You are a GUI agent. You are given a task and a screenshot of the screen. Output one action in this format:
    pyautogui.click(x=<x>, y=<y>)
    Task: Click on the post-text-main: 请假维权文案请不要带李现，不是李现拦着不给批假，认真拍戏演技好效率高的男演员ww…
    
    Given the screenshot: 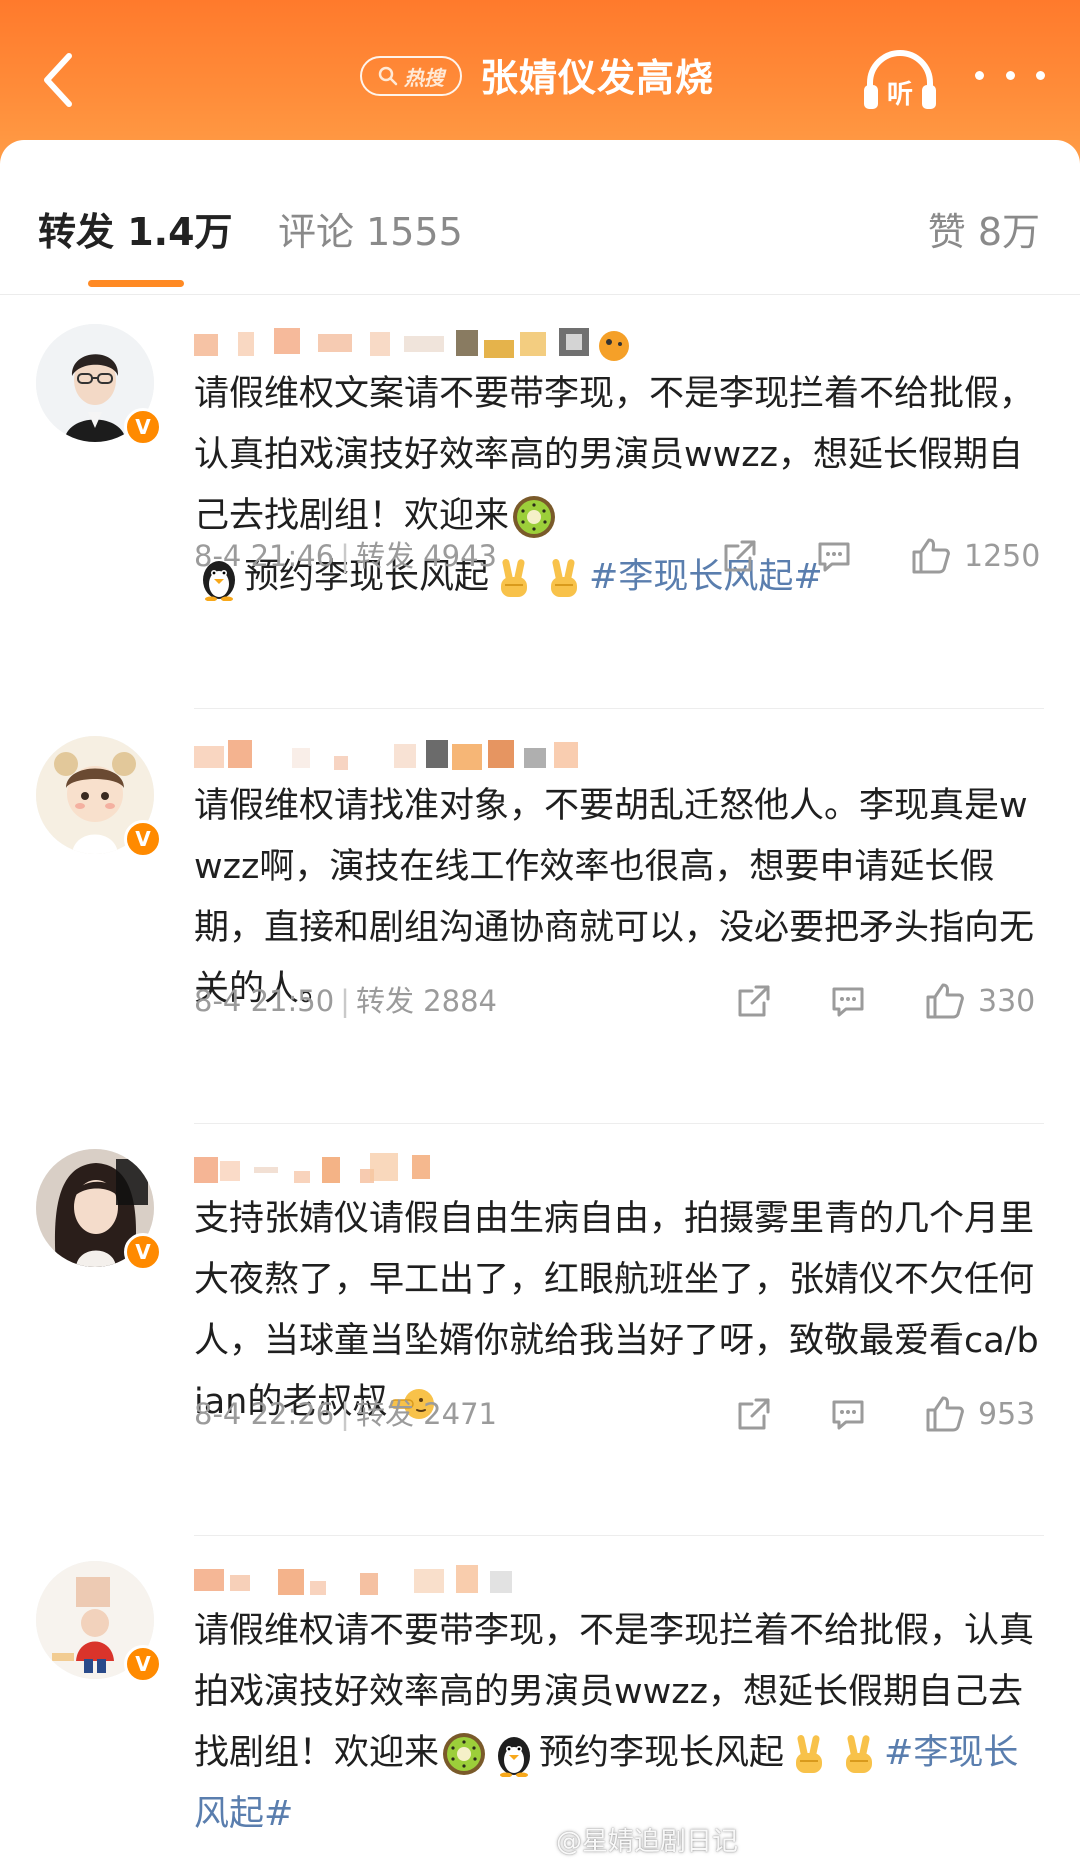 What is the action you would take?
    pyautogui.click(x=614, y=455)
    